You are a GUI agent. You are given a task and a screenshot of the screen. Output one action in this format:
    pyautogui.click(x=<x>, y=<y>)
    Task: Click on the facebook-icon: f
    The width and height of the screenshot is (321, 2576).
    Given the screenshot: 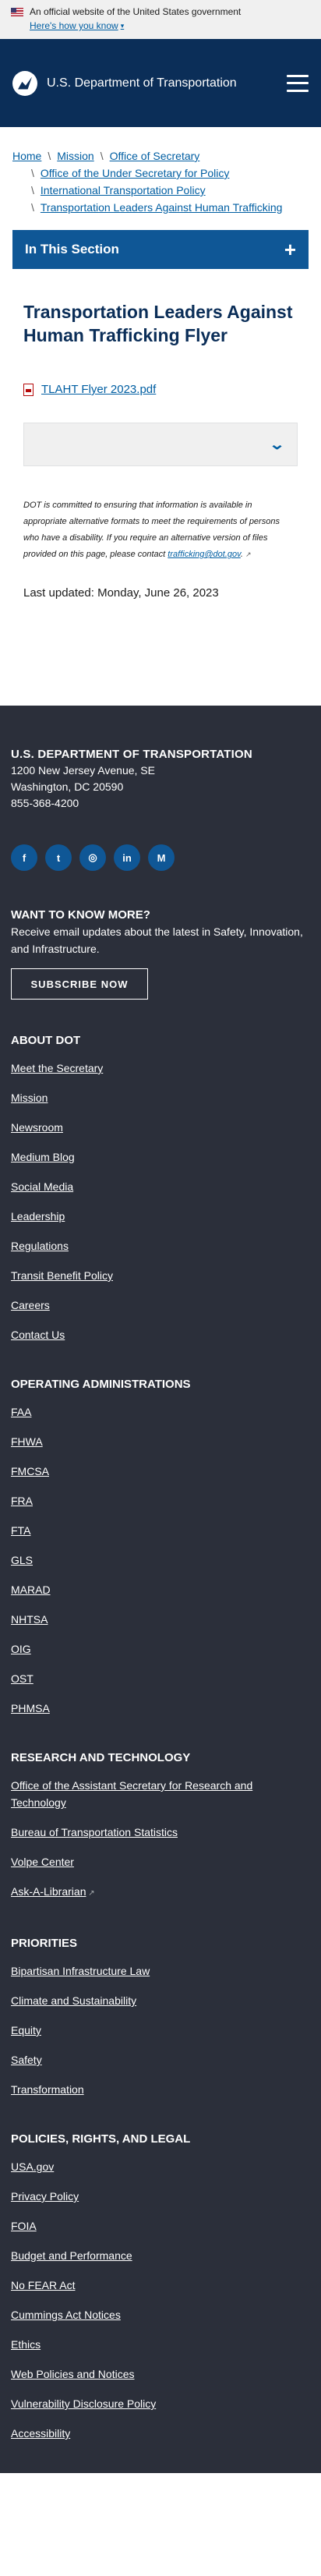 What is the action you would take?
    pyautogui.click(x=24, y=857)
    